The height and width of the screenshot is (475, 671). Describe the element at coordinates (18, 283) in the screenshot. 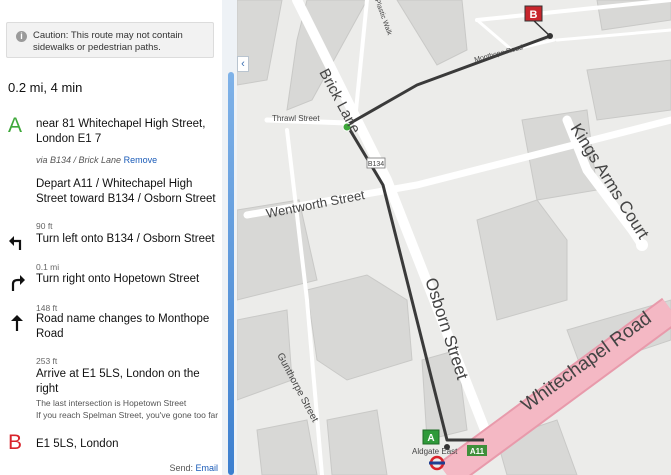

I see `turn-right-icon` at that location.